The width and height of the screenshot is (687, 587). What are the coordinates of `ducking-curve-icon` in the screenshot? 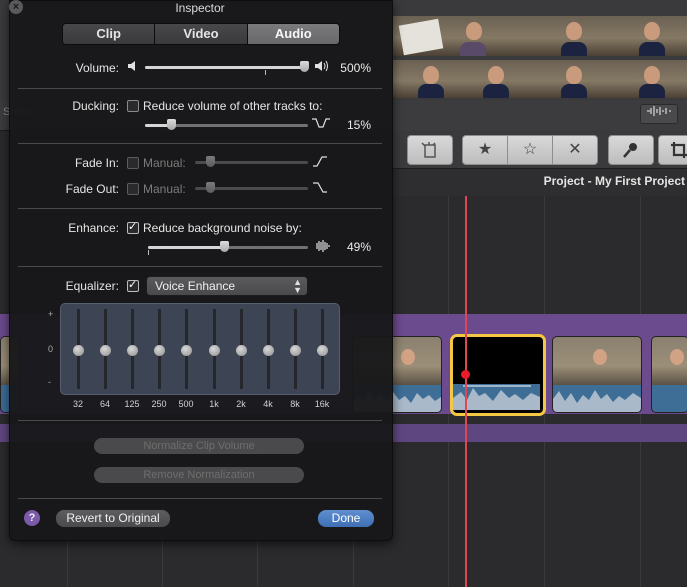 It's located at (321, 124).